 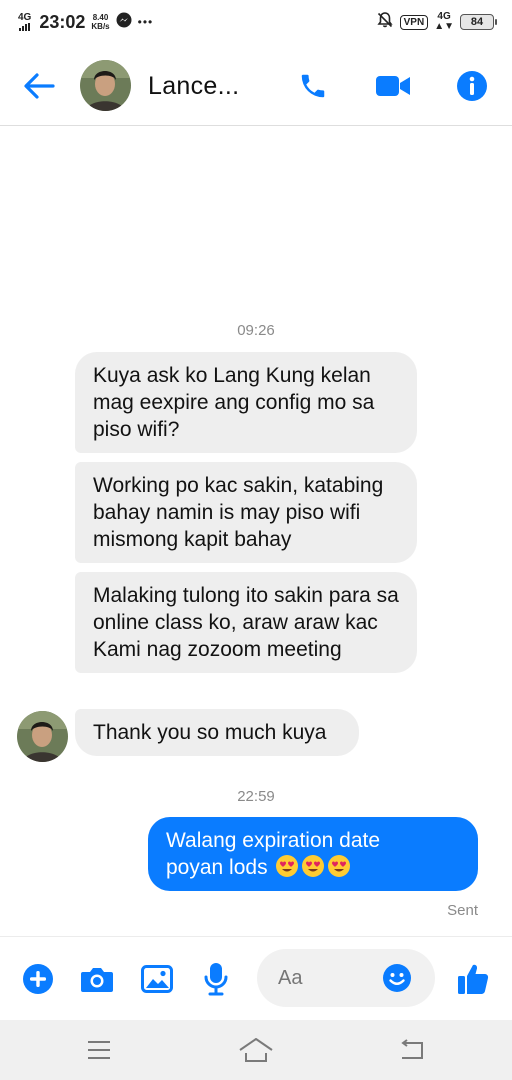 I want to click on network-speed: 8.40 KB/s, so click(x=100, y=22).